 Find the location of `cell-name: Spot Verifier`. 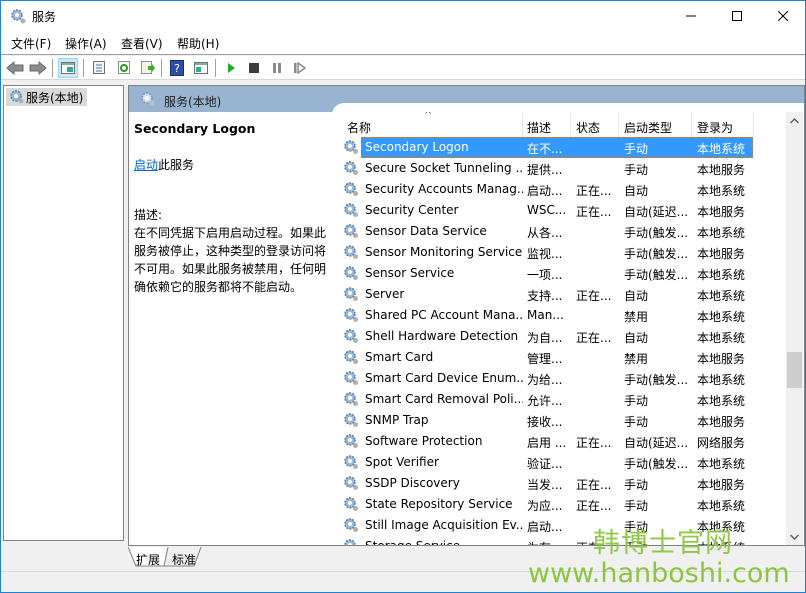

cell-name: Spot Verifier is located at coordinates (402, 462).